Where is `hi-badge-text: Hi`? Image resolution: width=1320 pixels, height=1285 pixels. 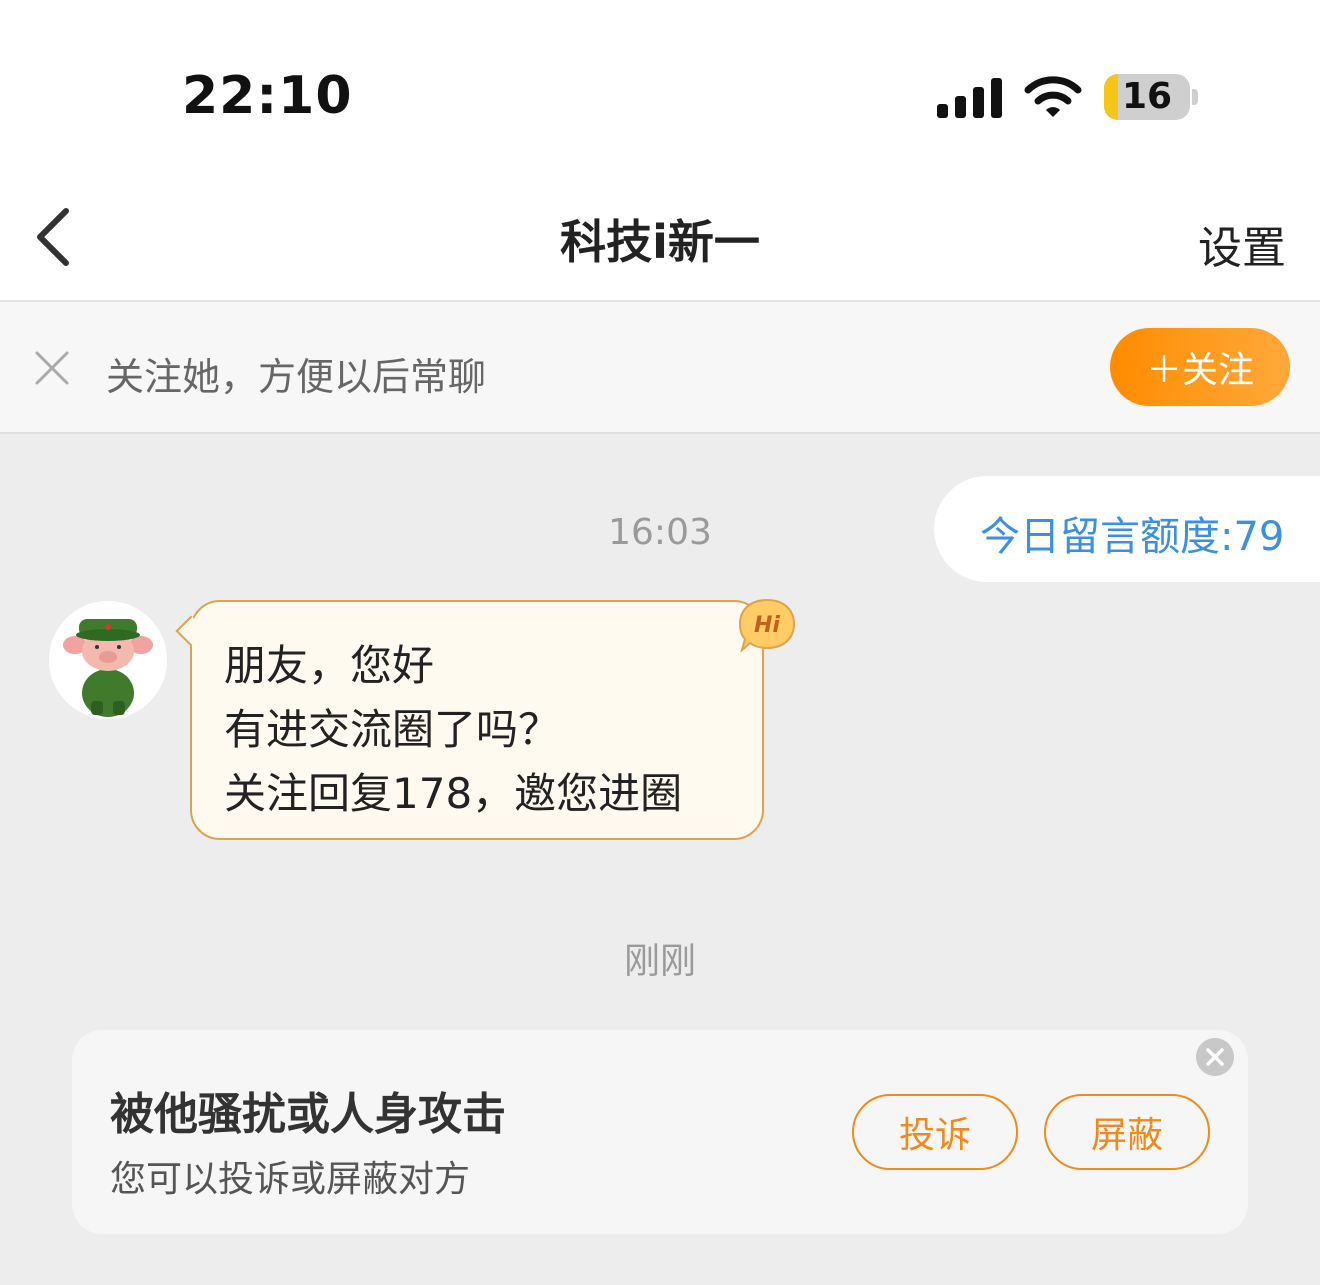 hi-badge-text: Hi is located at coordinates (767, 625).